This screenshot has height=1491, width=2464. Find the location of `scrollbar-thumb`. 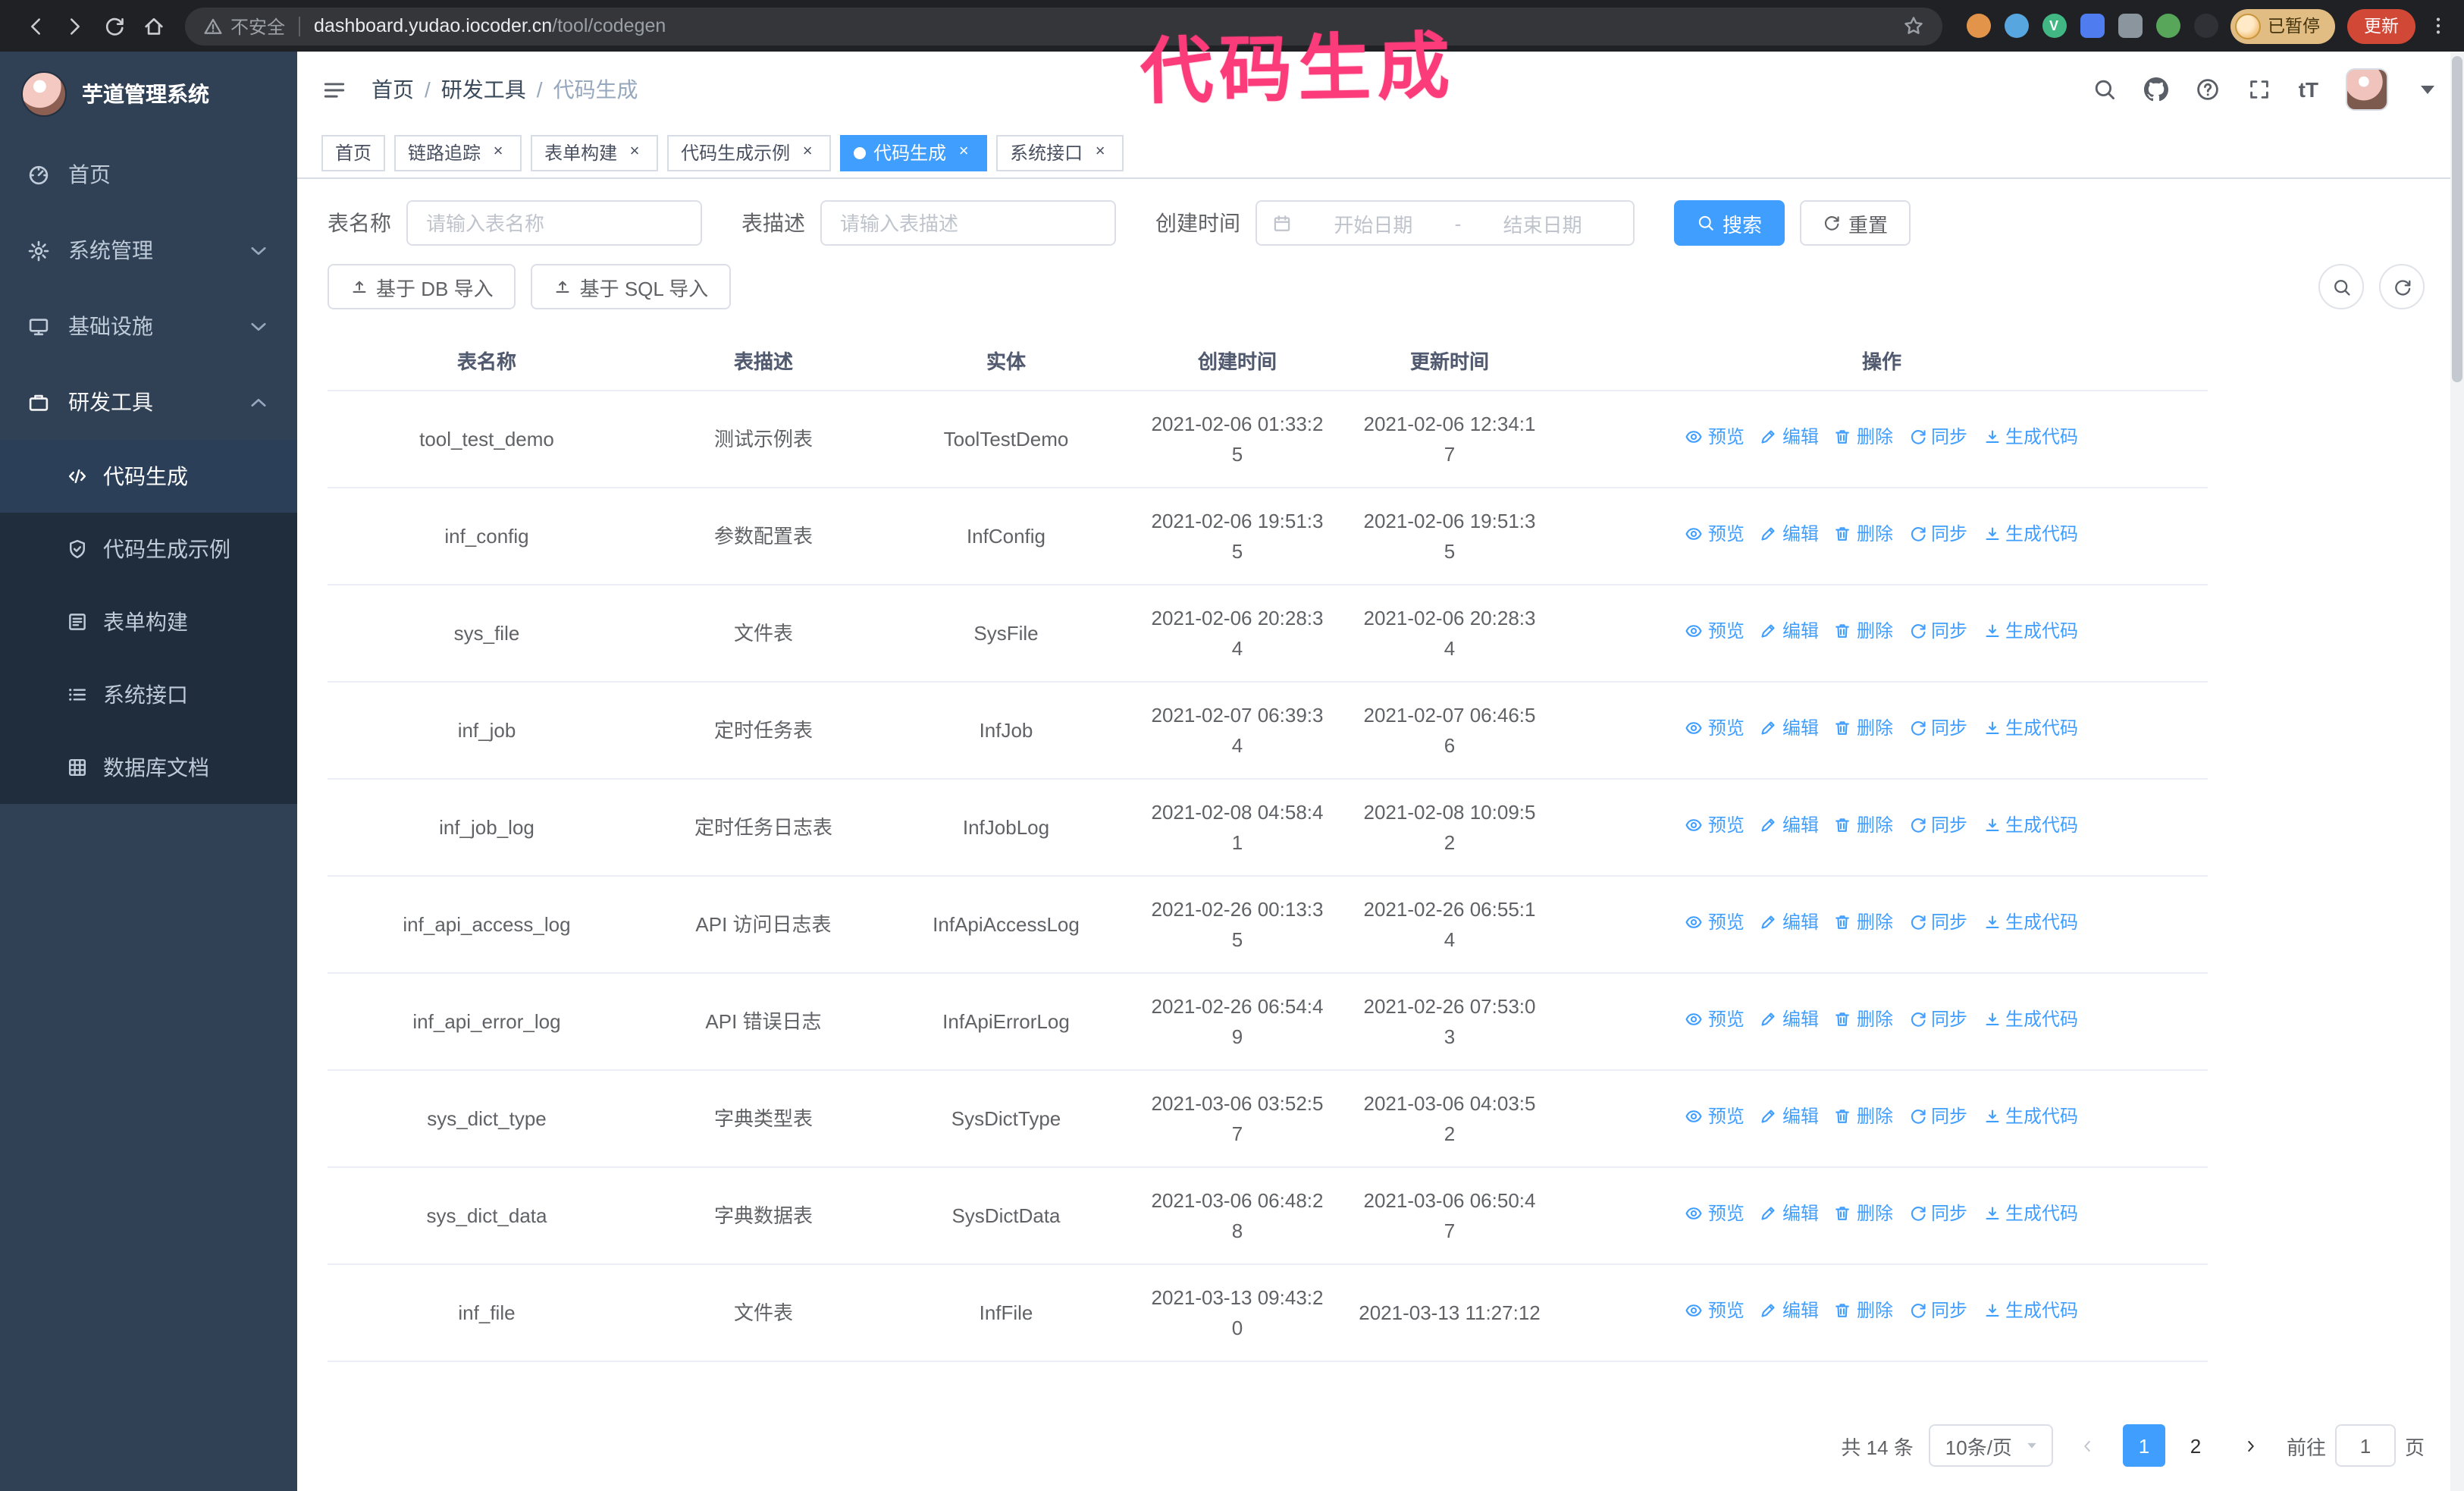

scrollbar-thumb is located at coordinates (2457, 219).